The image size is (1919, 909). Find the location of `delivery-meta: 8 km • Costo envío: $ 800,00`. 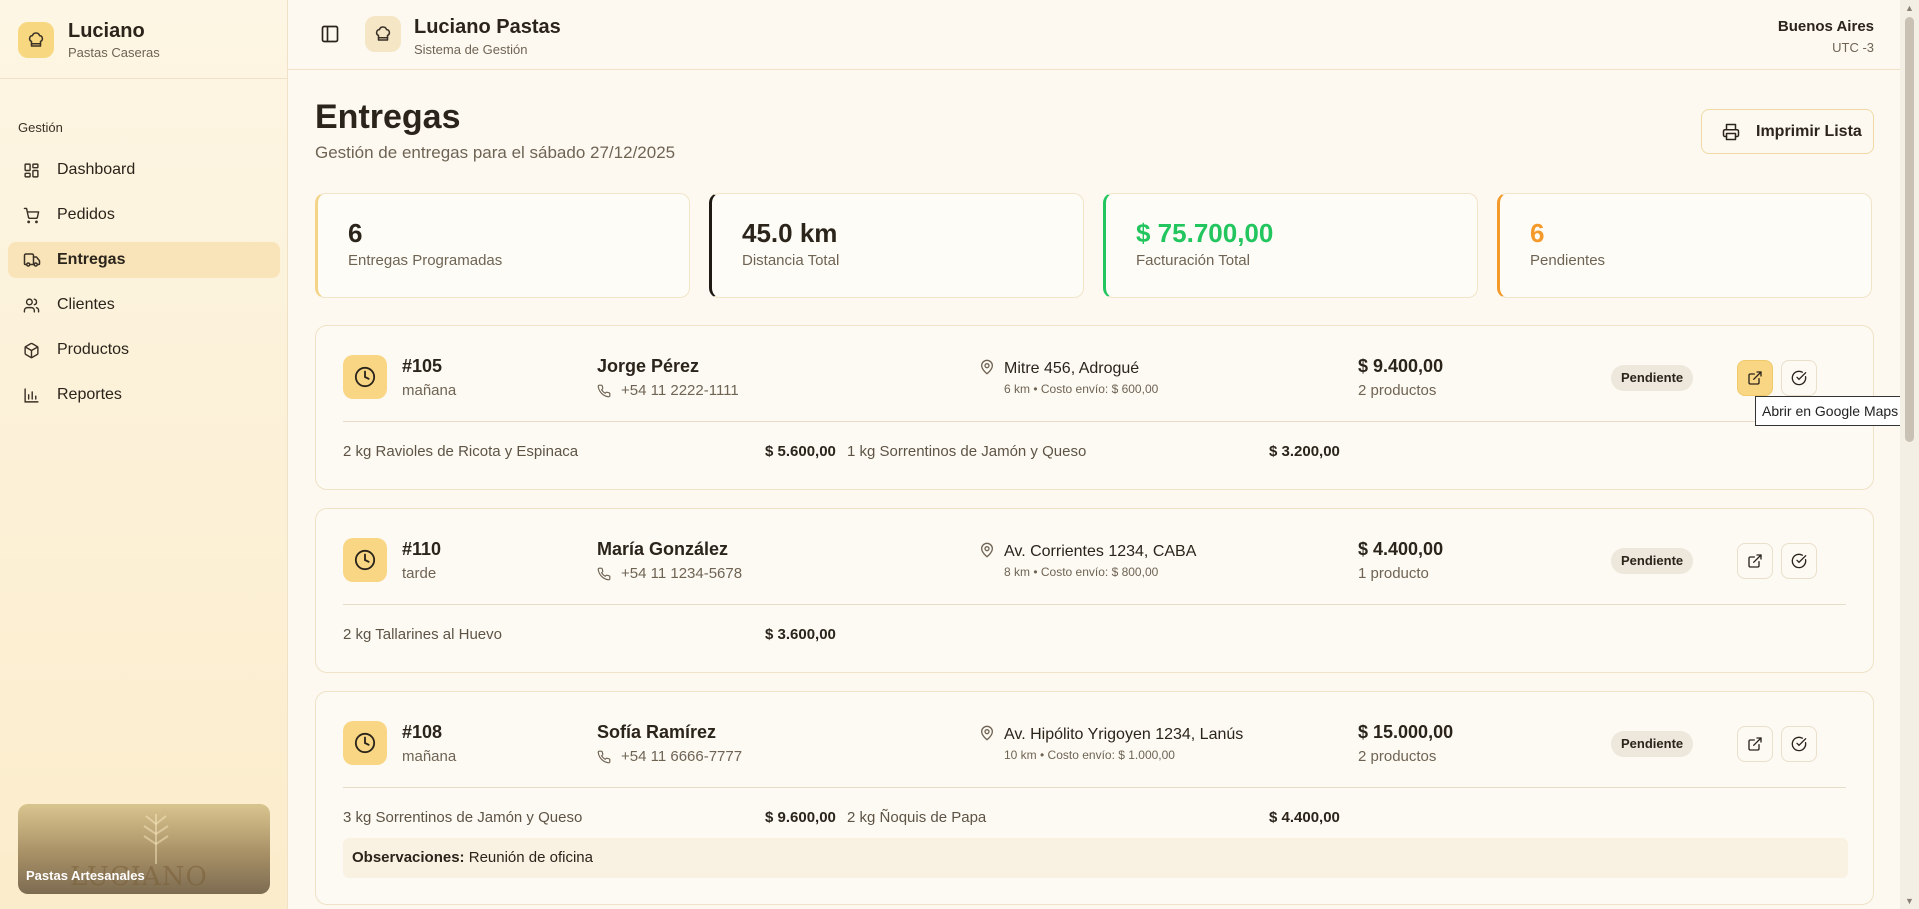

delivery-meta: 8 km • Costo envío: $ 800,00 is located at coordinates (1081, 572).